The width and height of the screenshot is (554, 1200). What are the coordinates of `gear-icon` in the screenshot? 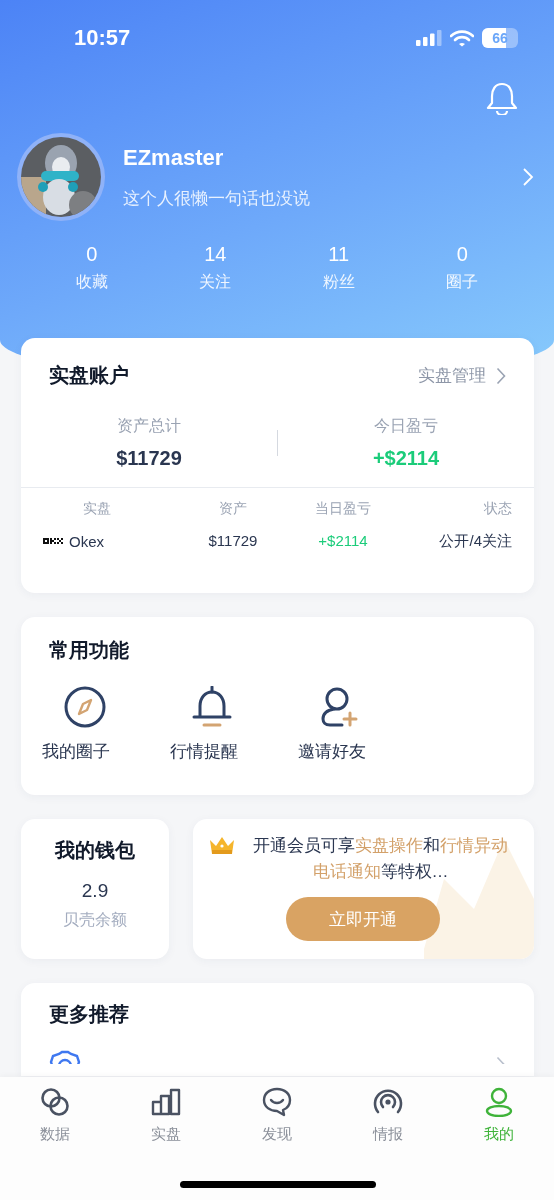 It's located at (65, 1057).